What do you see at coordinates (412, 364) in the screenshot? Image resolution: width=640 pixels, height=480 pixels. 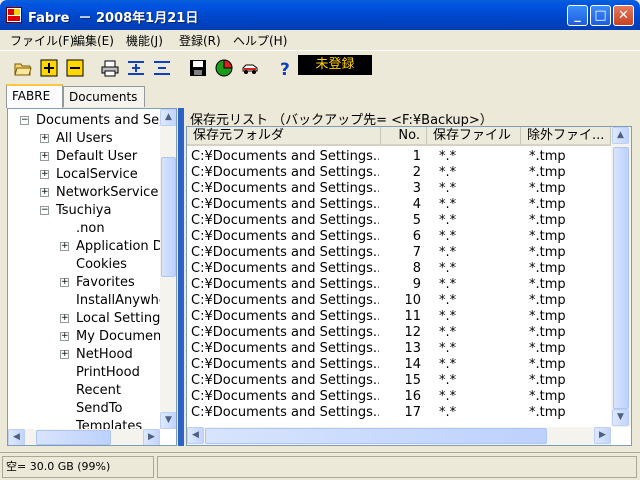 I see `cell-no: 14` at bounding box center [412, 364].